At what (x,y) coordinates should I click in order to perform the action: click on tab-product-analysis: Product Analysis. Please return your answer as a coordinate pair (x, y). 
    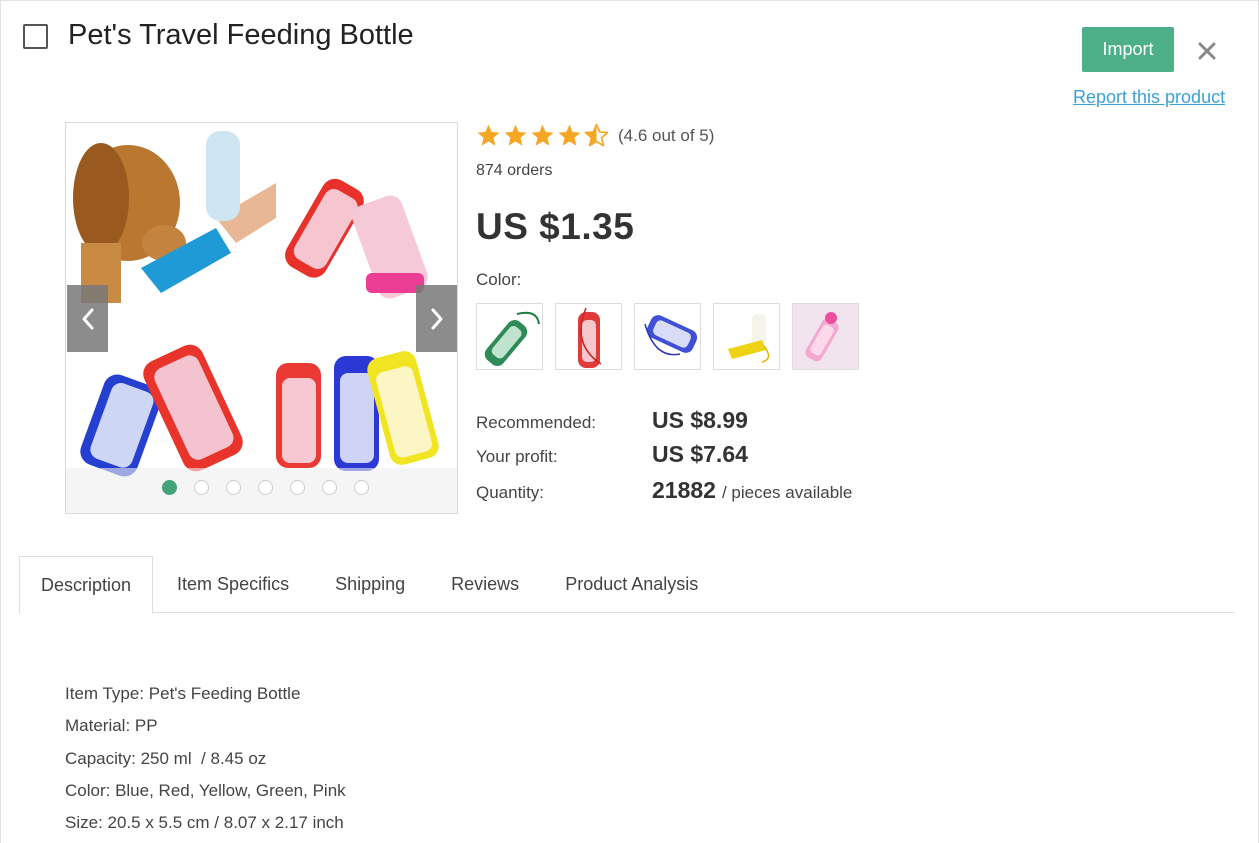
    Looking at the image, I should click on (631, 584).